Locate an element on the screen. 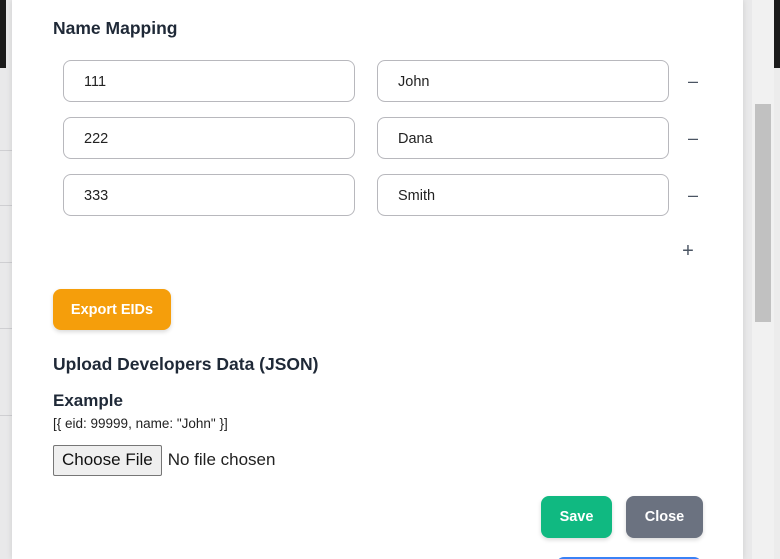 The height and width of the screenshot is (559, 780). save-button: Save is located at coordinates (576, 517).